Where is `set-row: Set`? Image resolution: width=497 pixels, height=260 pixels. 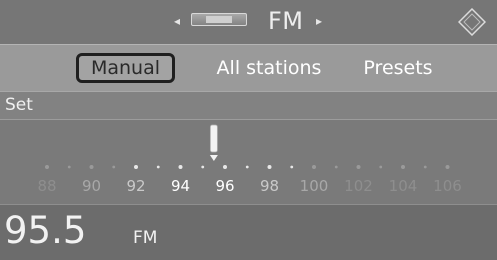
set-row: Set is located at coordinates (248, 105).